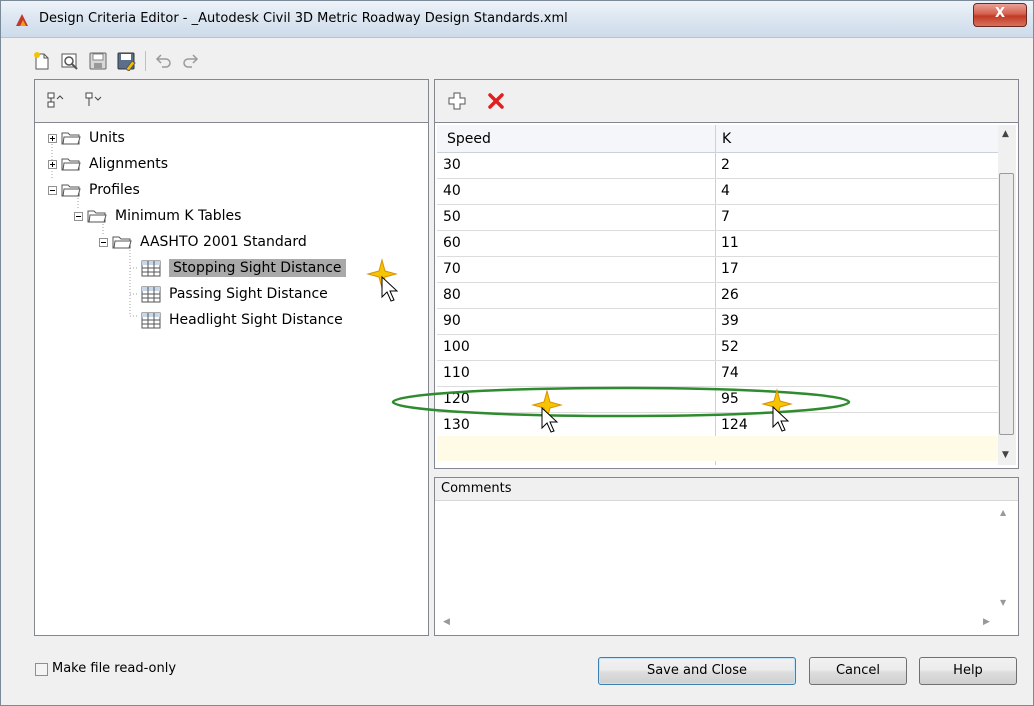 This screenshot has width=1034, height=706. I want to click on tree-node-label: Headlight Sight Distance, so click(256, 320).